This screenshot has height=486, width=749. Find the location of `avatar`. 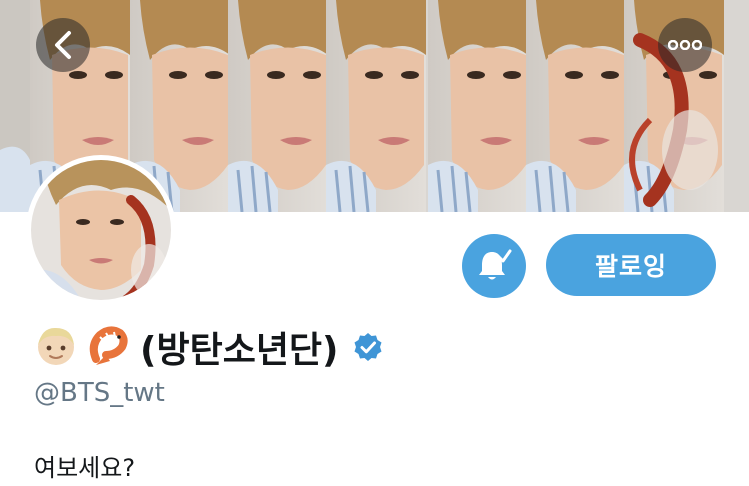

avatar is located at coordinates (101, 230).